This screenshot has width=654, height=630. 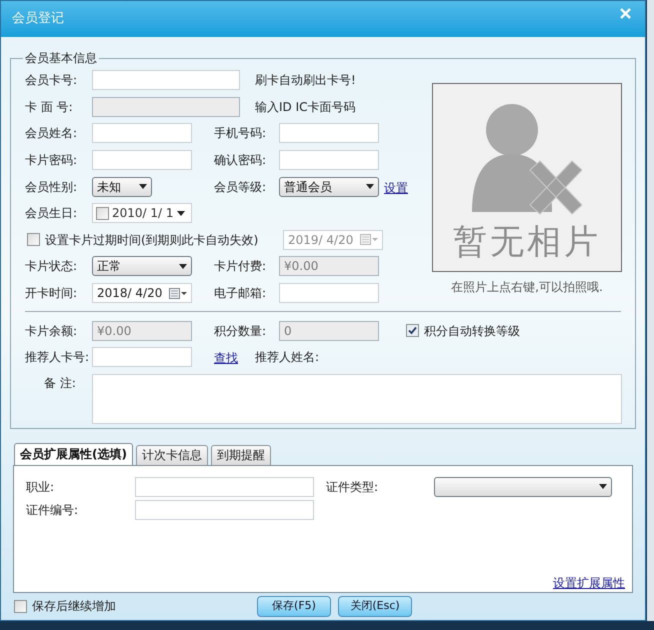 I want to click on field-label: 开卡时间:, so click(x=51, y=293).